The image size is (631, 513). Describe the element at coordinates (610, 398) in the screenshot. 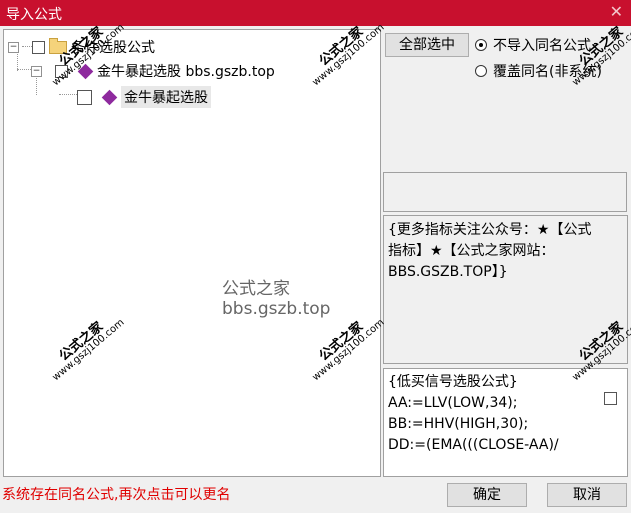

I see `formula-checkbox` at that location.